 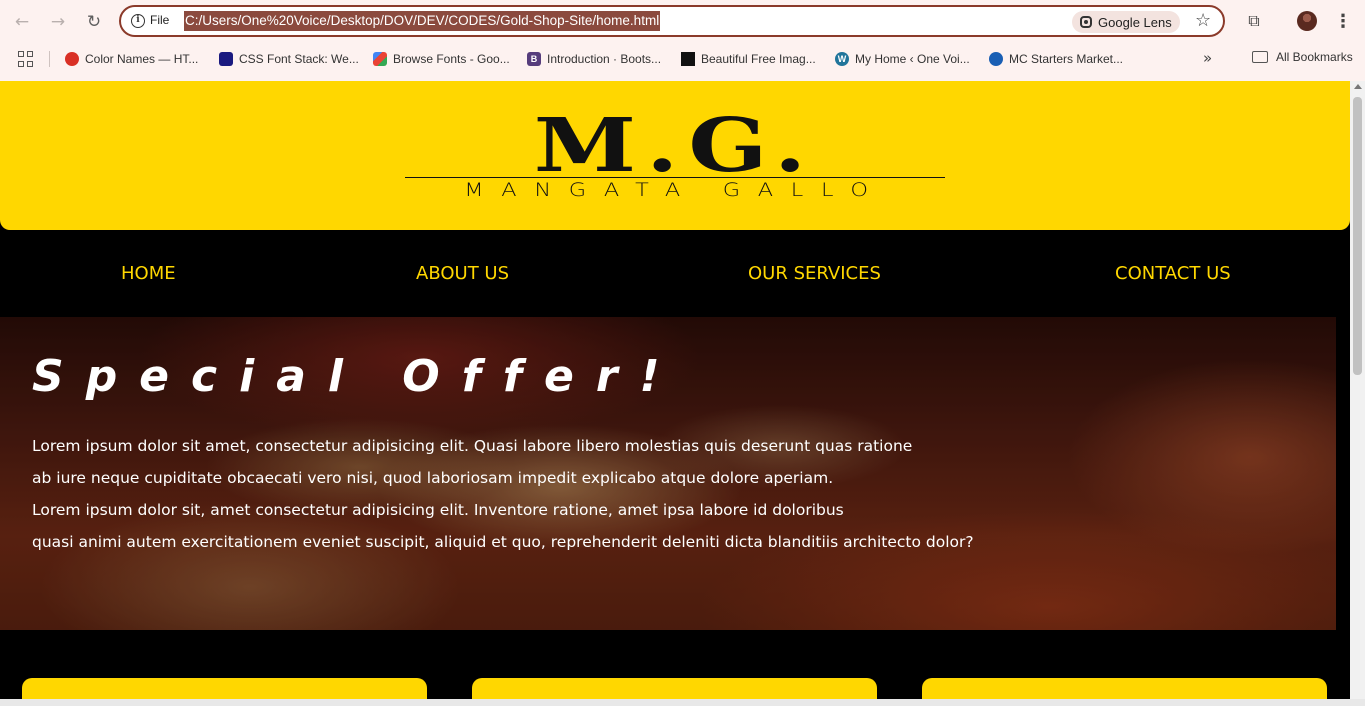 I want to click on profile-avatar, so click(x=1307, y=21).